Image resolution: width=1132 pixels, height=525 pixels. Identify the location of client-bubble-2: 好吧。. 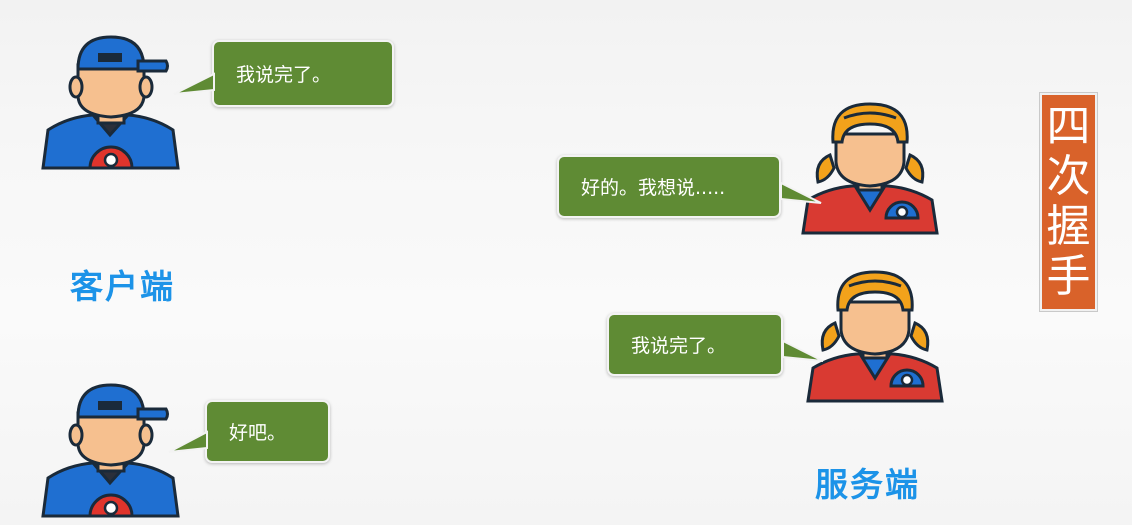
(249, 431).